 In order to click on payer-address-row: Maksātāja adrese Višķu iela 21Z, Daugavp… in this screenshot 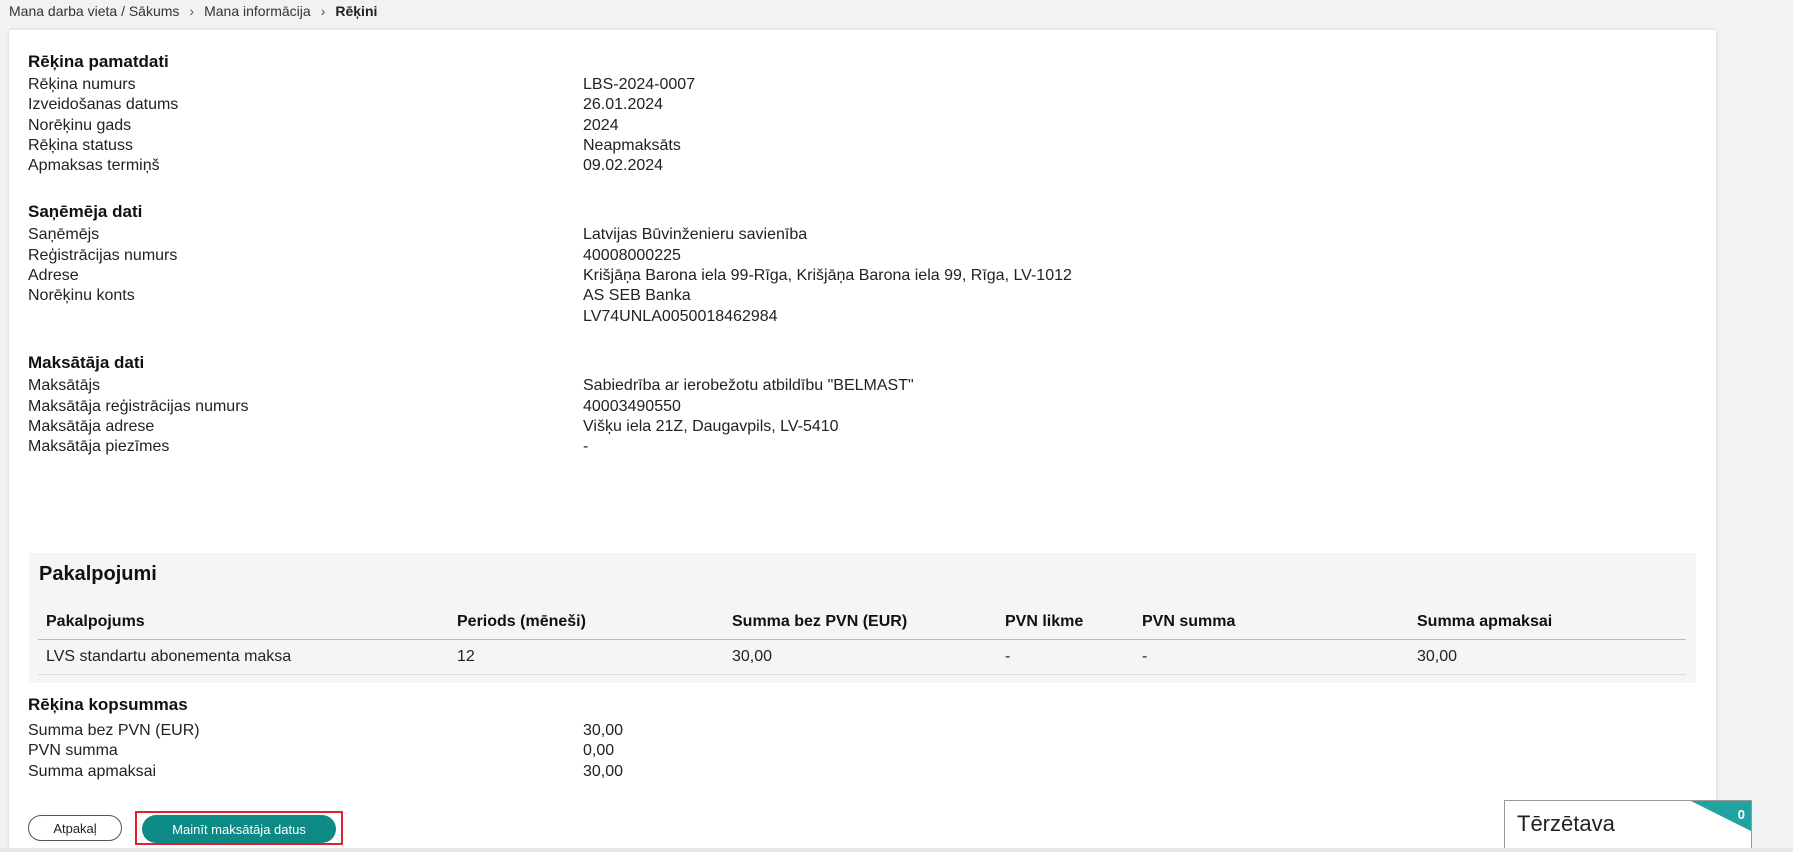, I will do `click(628, 429)`.